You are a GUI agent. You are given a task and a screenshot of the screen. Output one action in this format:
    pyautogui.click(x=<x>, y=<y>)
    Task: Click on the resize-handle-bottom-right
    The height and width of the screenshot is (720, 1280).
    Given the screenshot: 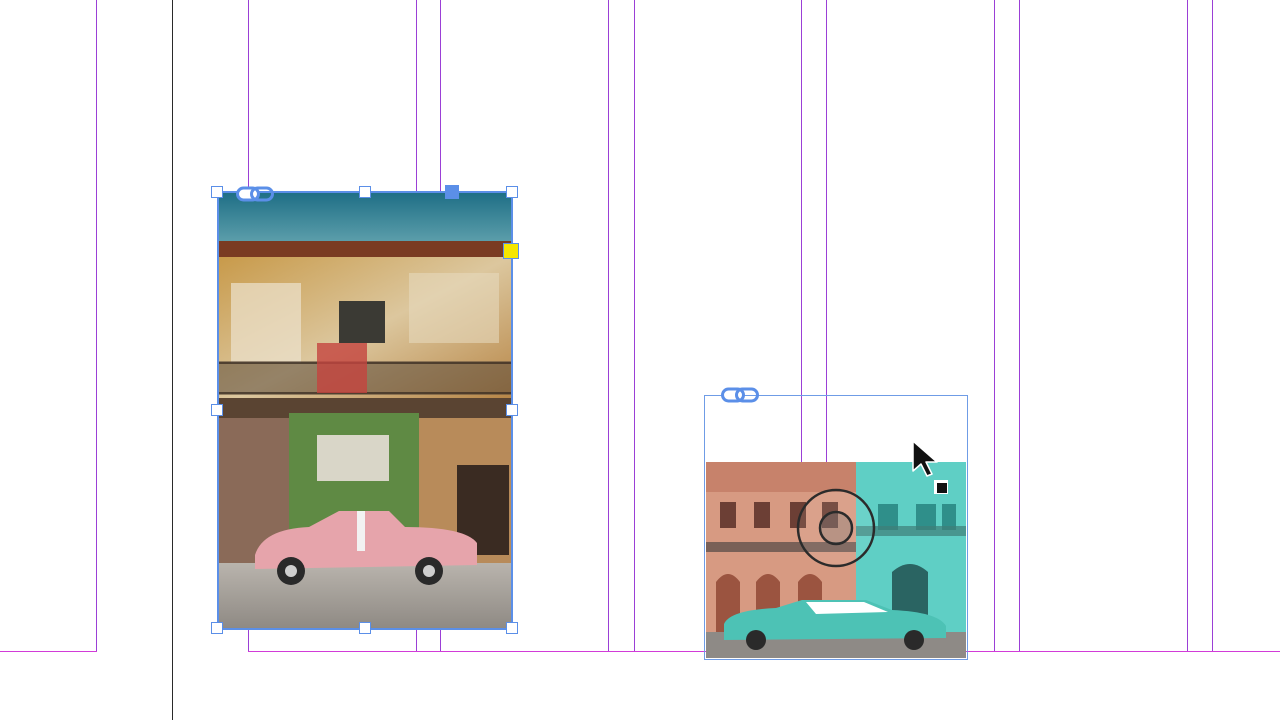 What is the action you would take?
    pyautogui.click(x=512, y=628)
    